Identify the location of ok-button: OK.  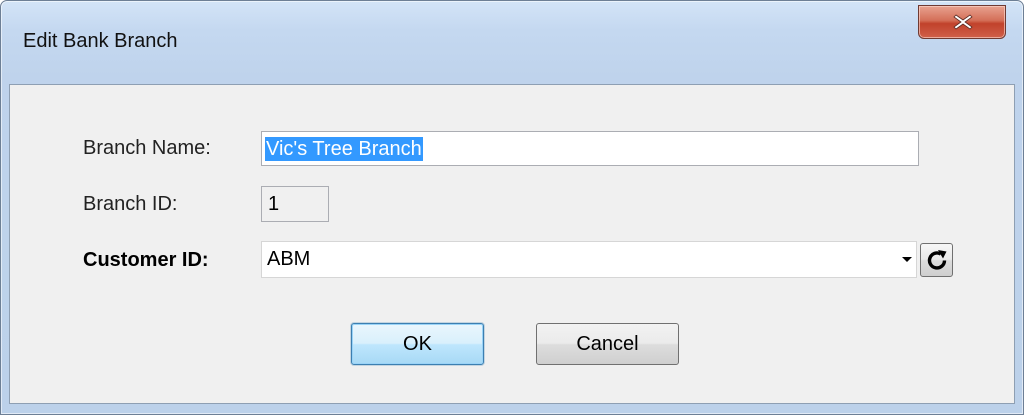
(417, 344).